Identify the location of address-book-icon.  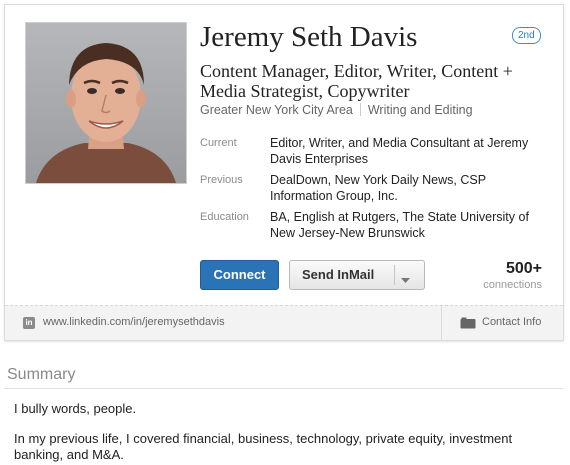
(468, 325).